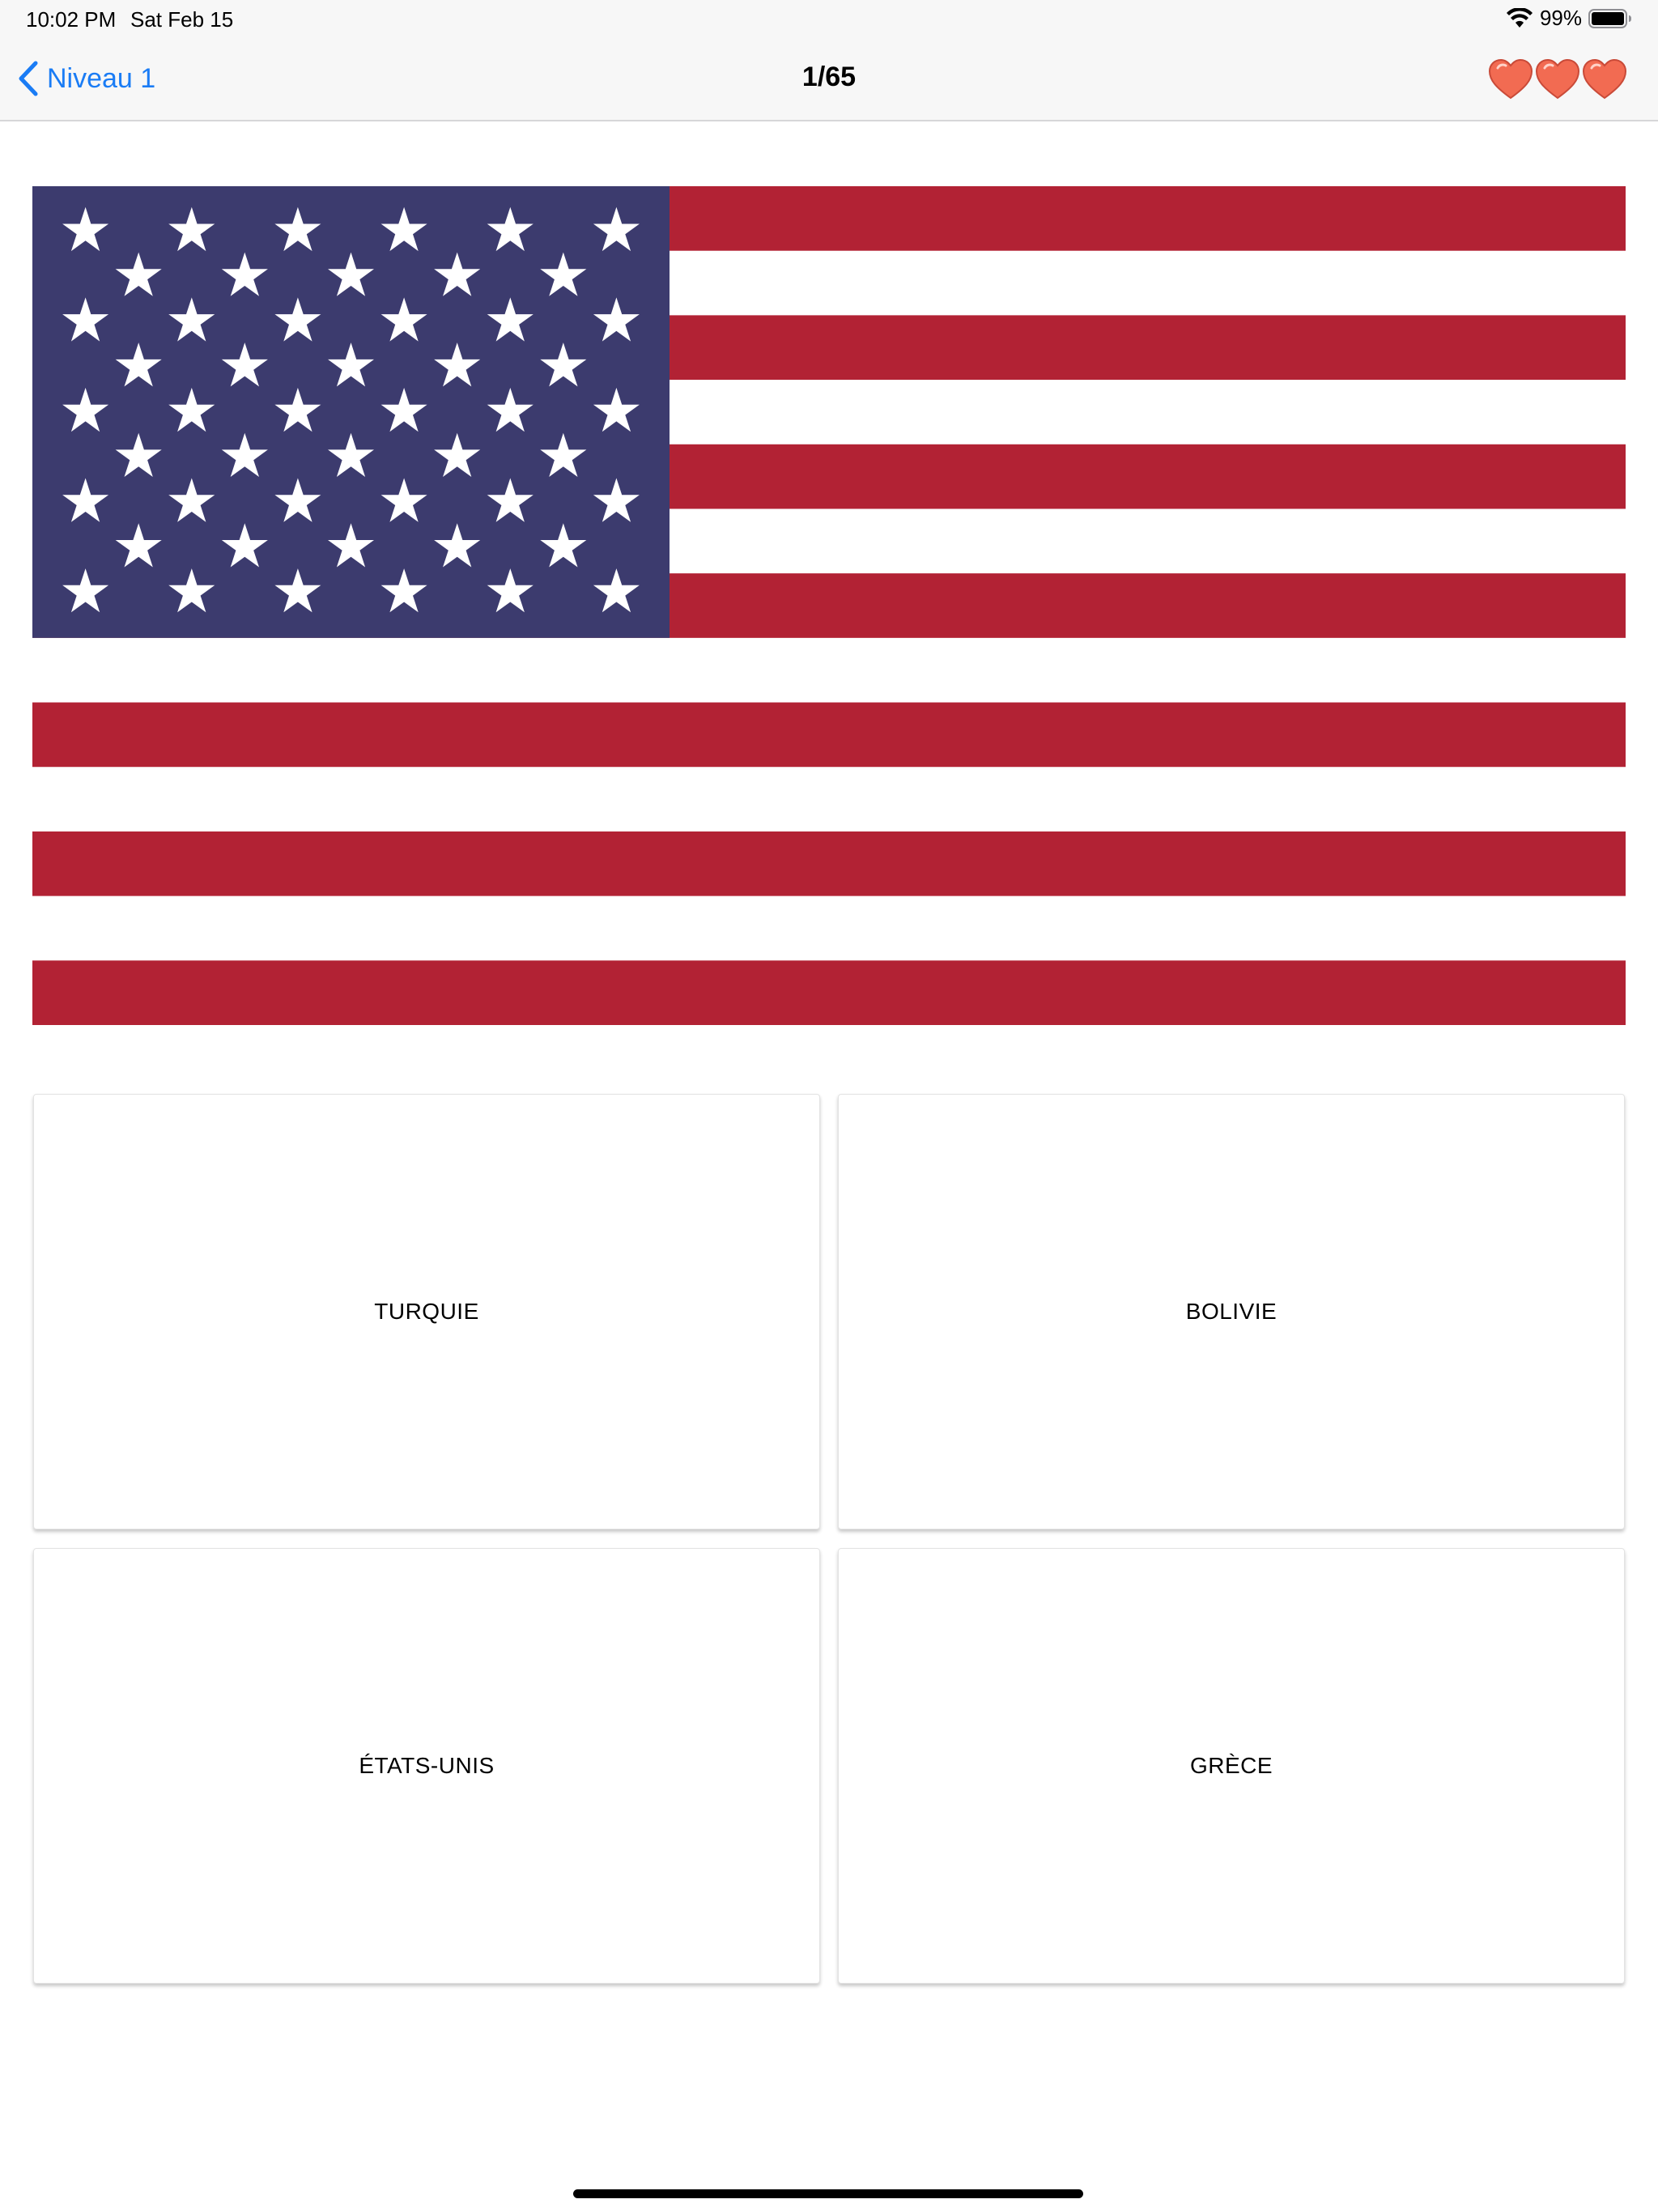 This screenshot has height=2212, width=1658. I want to click on lives-indicator, so click(1556, 79).